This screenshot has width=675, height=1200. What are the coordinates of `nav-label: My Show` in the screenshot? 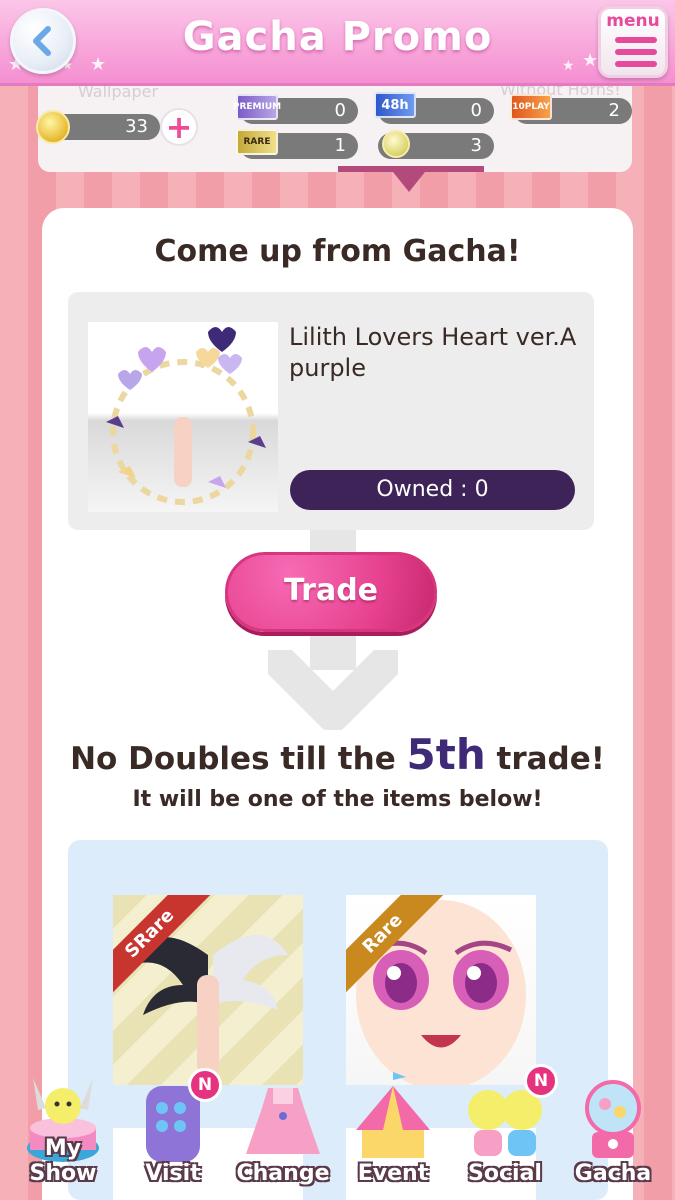 It's located at (63, 1161).